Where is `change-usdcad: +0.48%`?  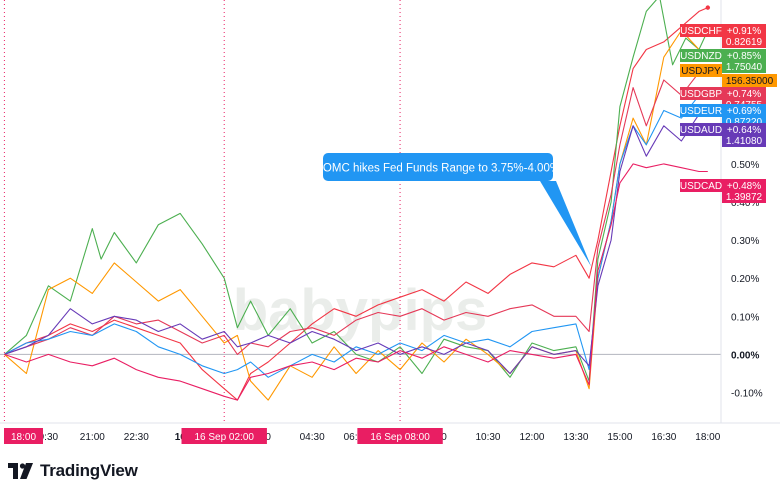 change-usdcad: +0.48% is located at coordinates (744, 186).